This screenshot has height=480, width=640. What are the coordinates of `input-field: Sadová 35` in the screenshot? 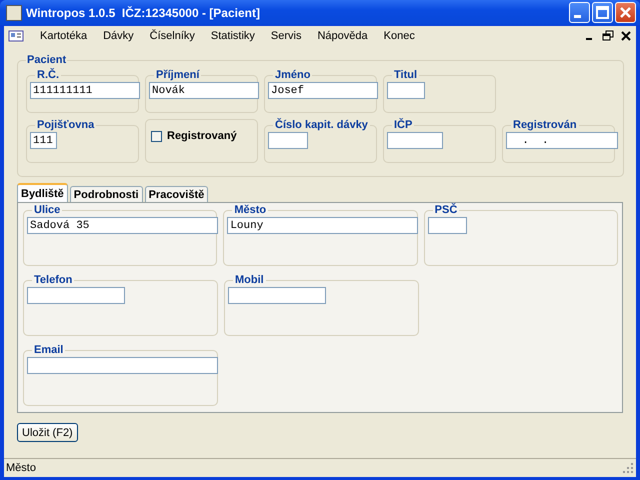 It's located at (122, 225).